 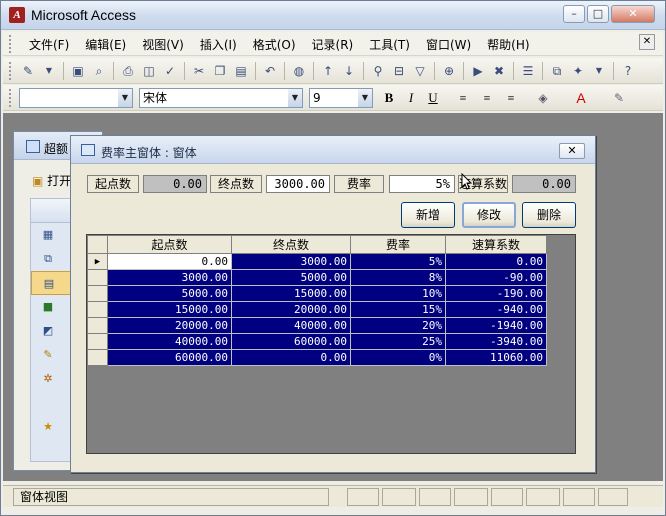 I want to click on open-button: ▣ 打开, so click(x=51, y=180).